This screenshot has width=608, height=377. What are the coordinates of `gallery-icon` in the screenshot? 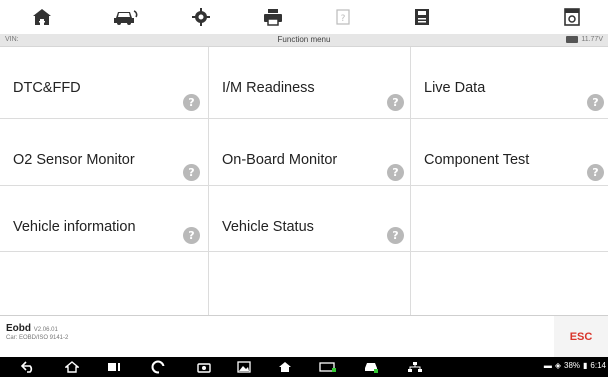 It's located at (244, 367).